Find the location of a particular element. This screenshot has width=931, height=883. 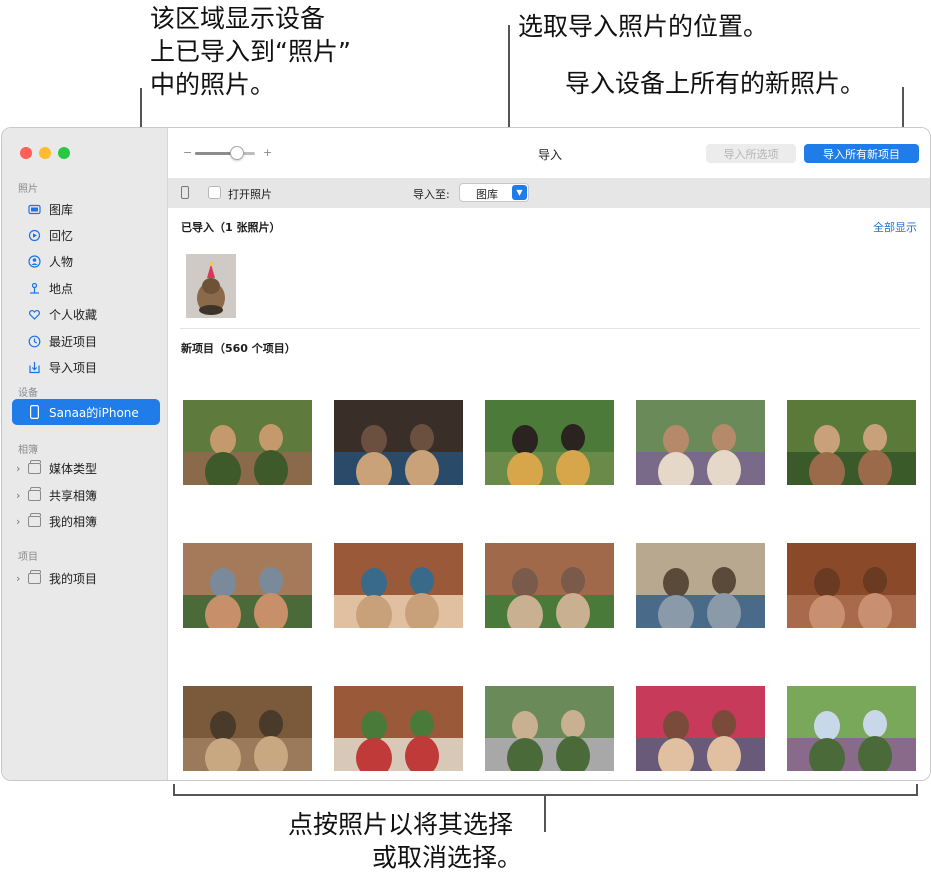

sidebar-item-label: 我的相簿 is located at coordinates (73, 521).